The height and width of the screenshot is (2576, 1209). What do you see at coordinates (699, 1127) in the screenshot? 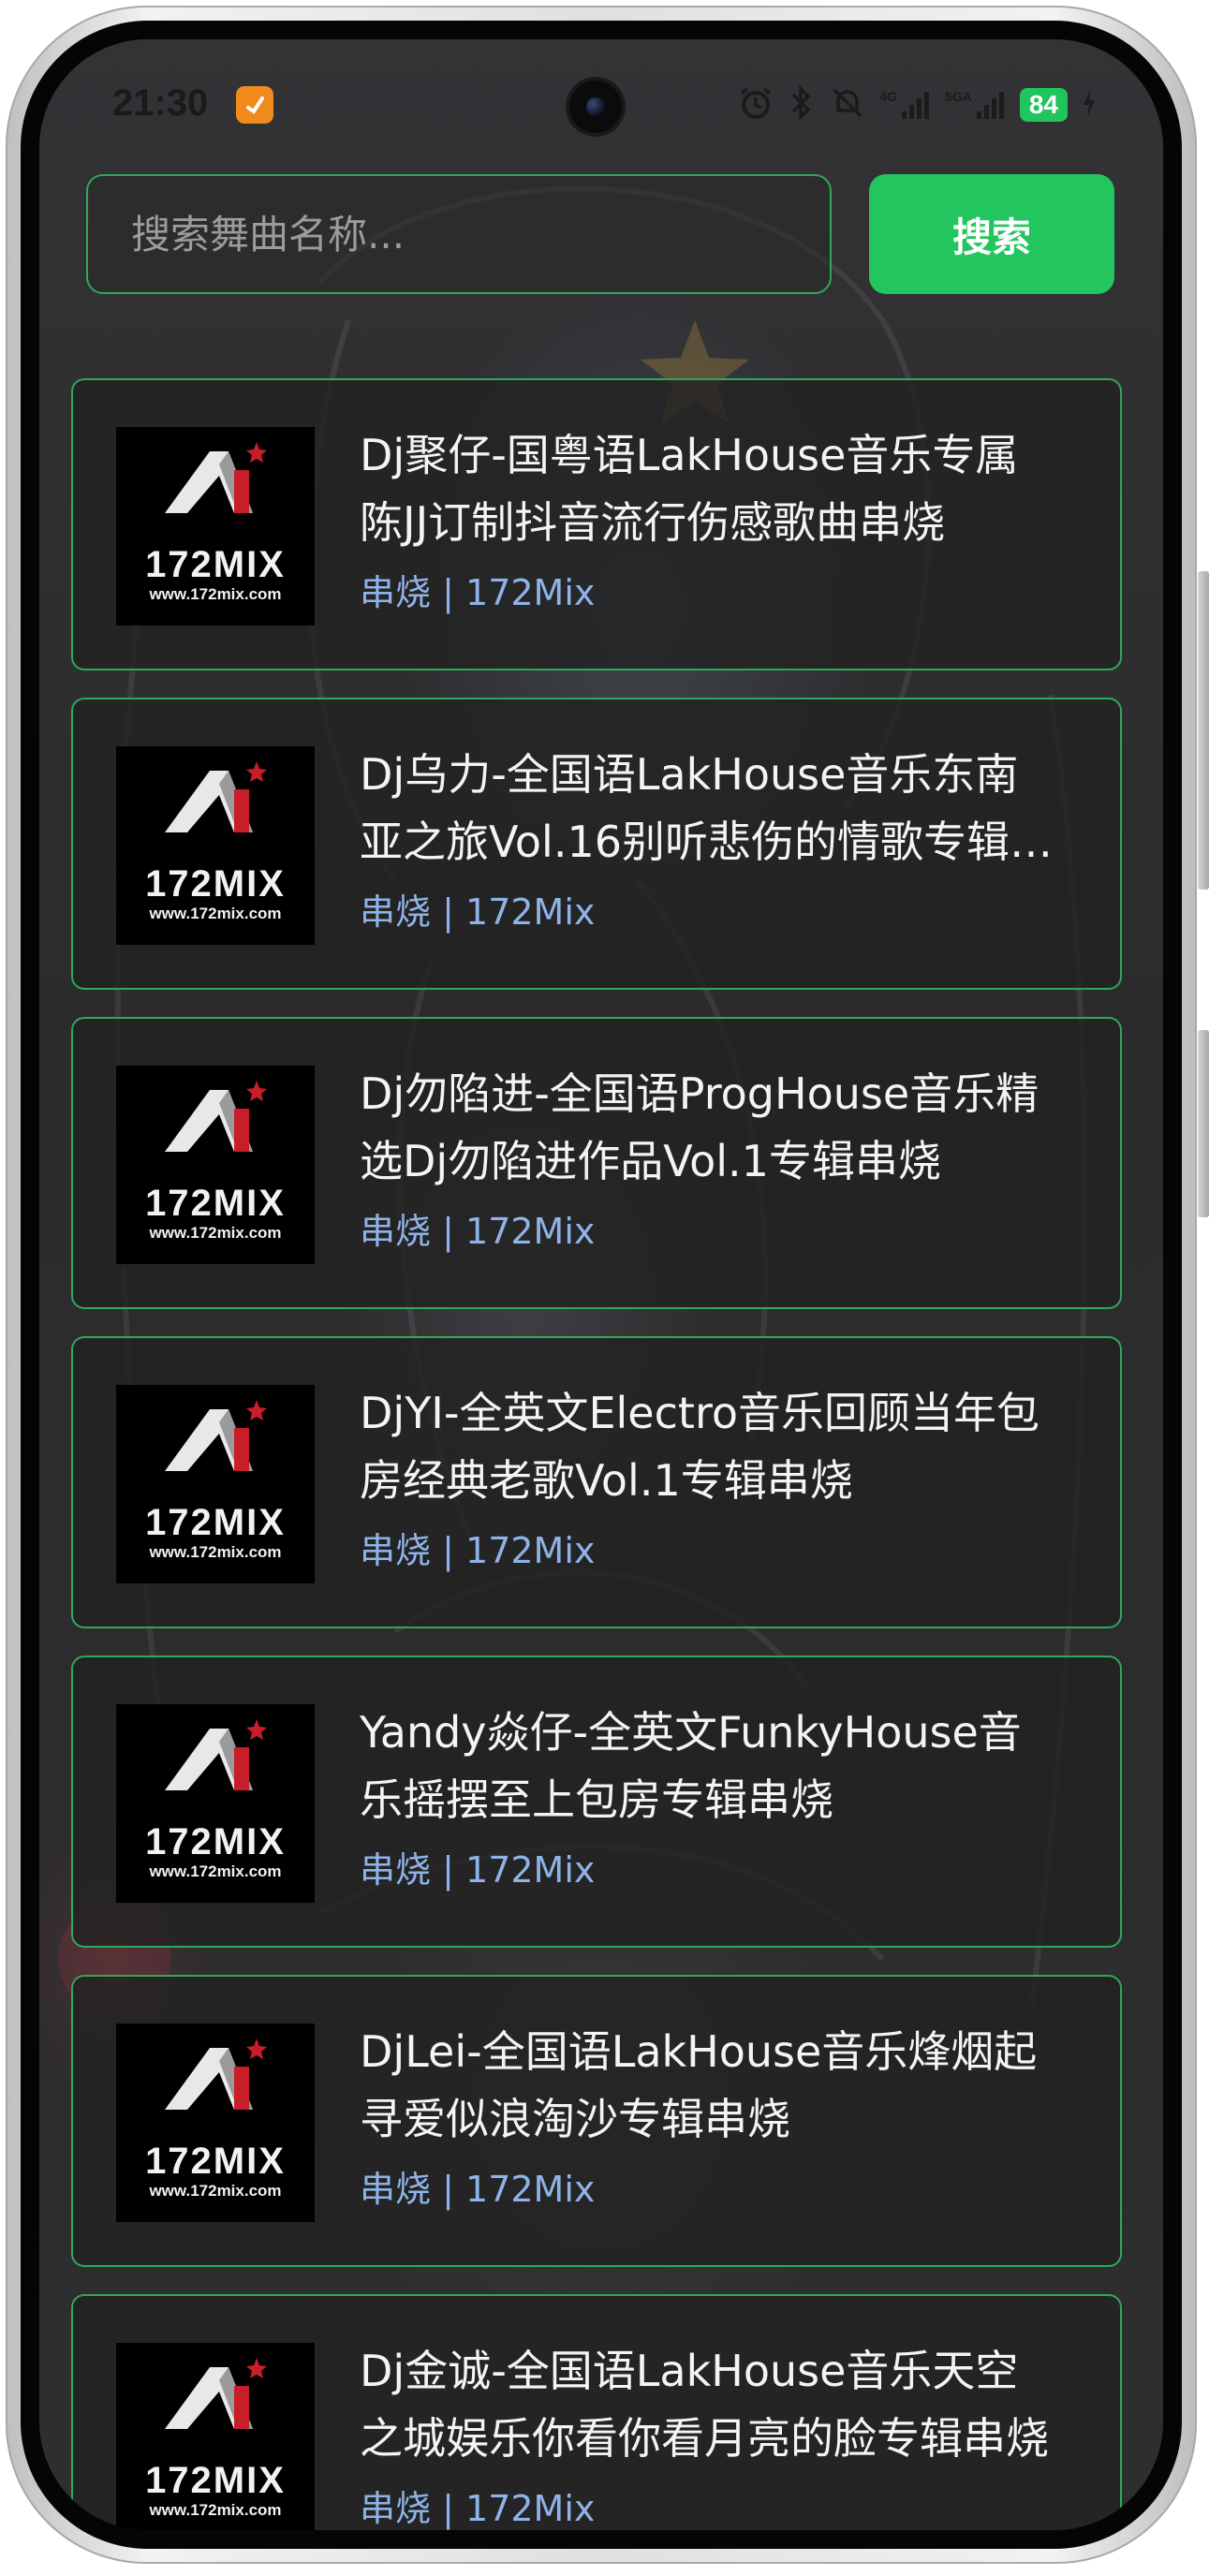
I see `track-title: Dj勿陷进-全国语ProgHouse音乐精选Dj勿陷进作品Vol.1专辑串烧` at bounding box center [699, 1127].